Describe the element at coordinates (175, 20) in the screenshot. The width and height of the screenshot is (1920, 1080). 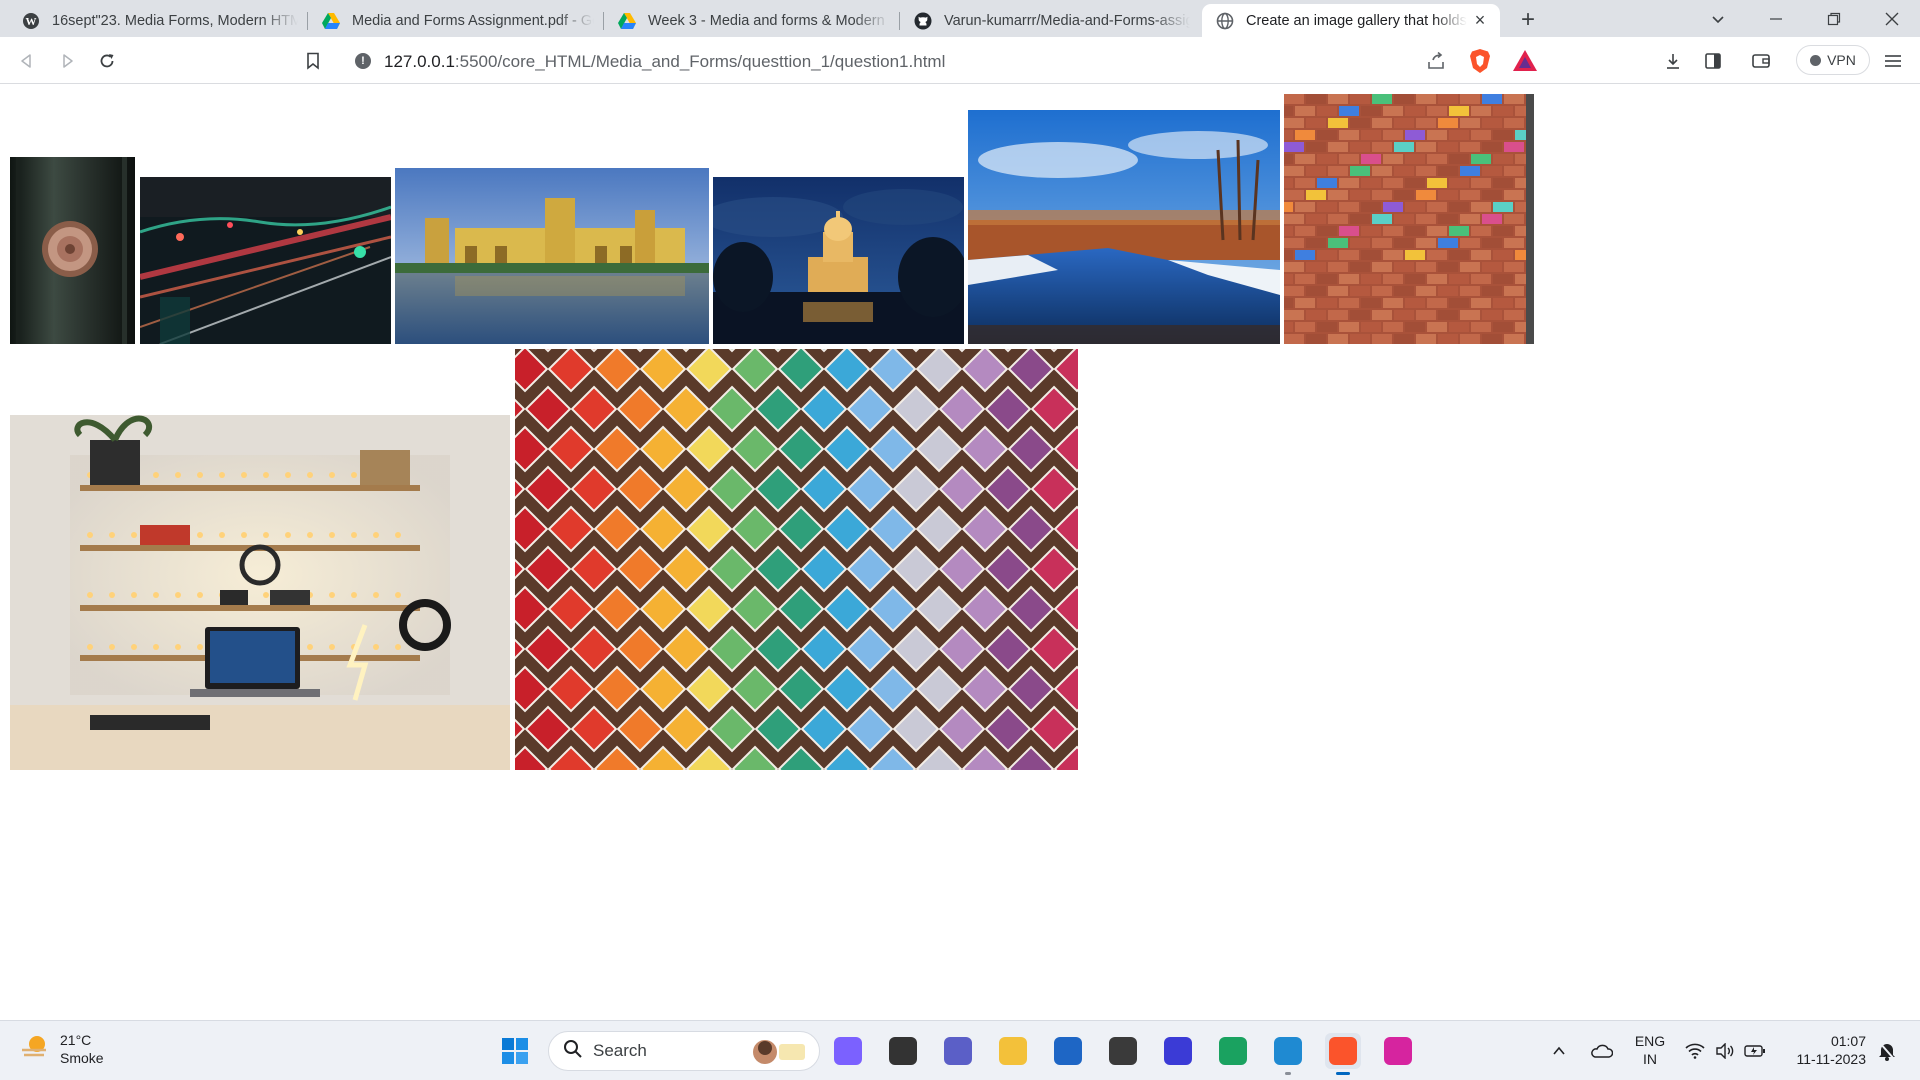
I see `tab-title: 16sept"23. Media Forms, Modern HTML` at that location.